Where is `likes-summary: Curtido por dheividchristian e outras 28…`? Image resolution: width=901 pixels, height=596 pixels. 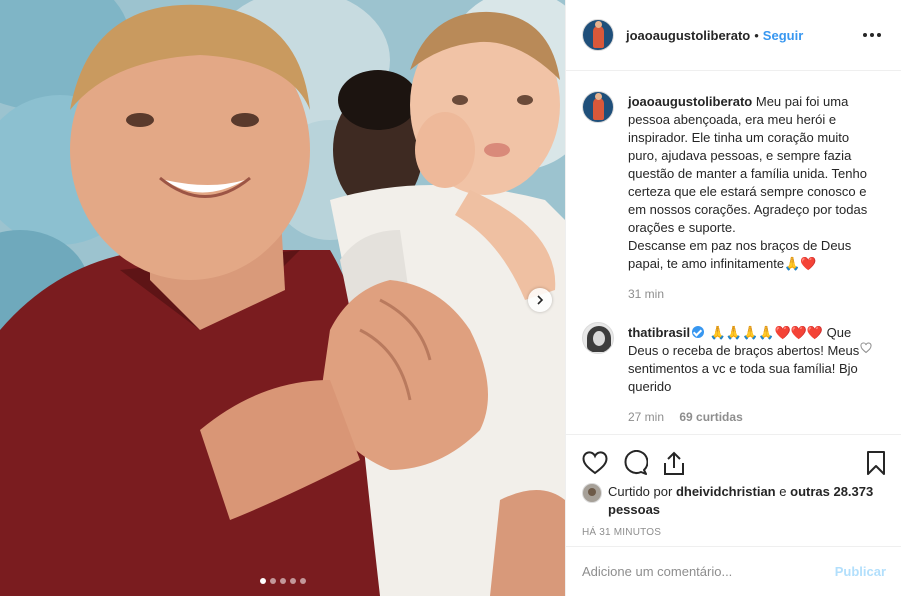
likes-summary: Curtido por dheividchristian e outras 28… is located at coordinates (734, 501).